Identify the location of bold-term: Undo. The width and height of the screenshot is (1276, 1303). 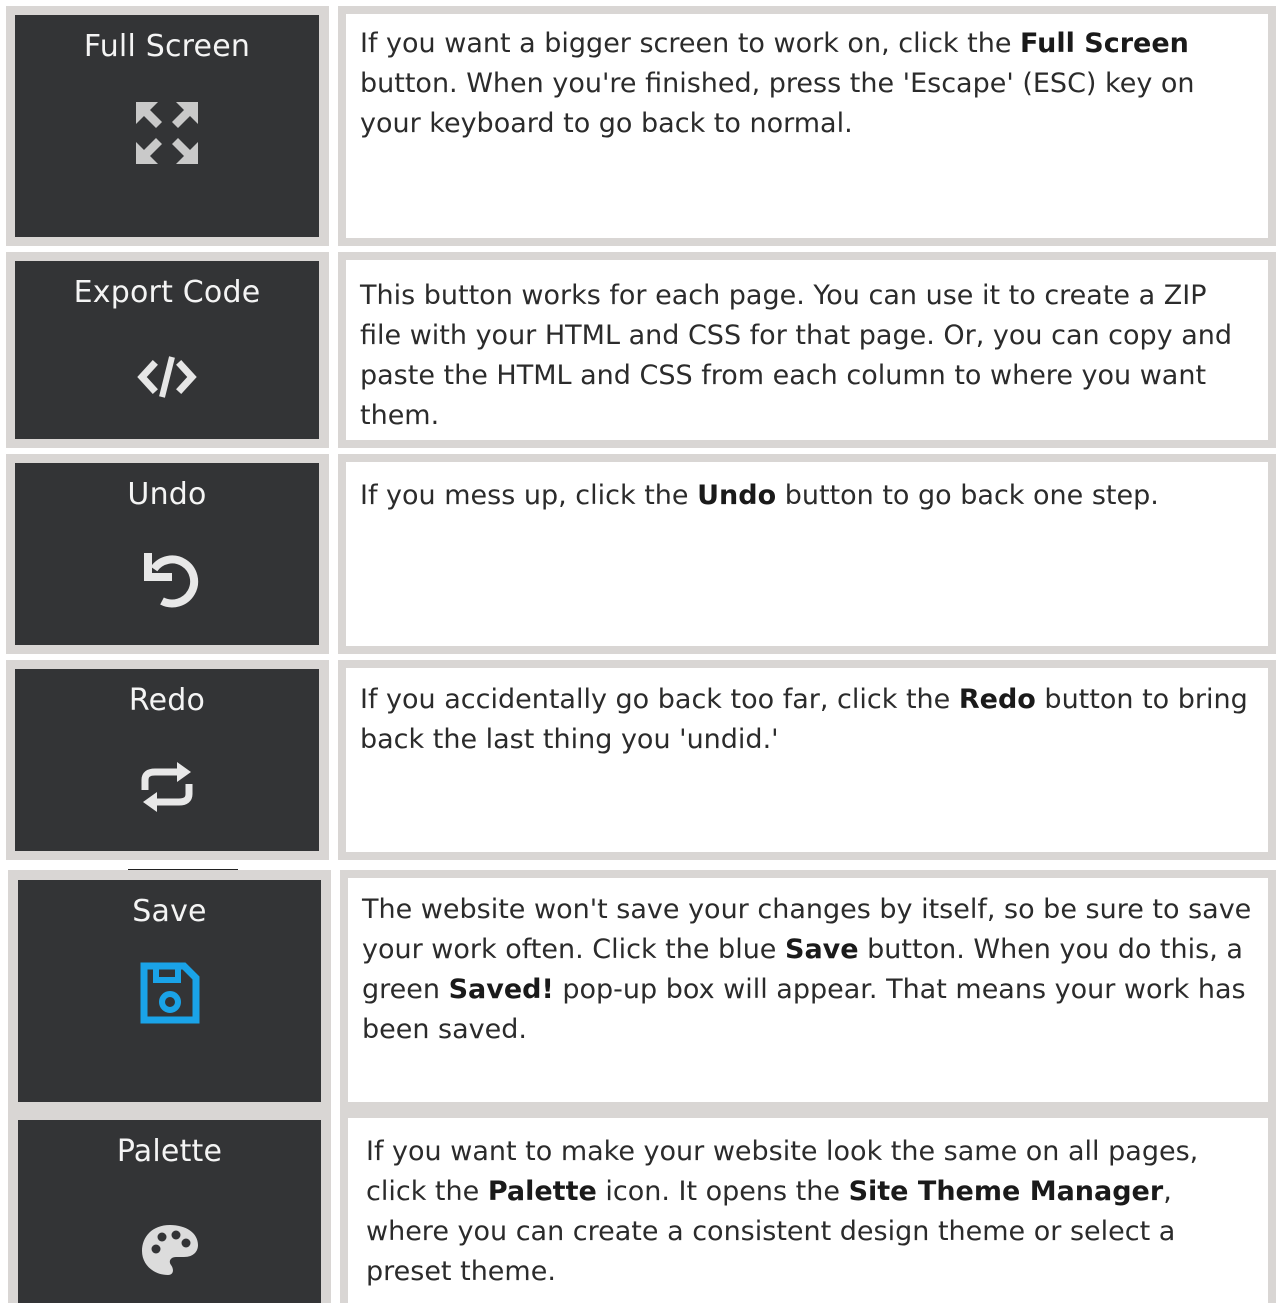
(737, 495).